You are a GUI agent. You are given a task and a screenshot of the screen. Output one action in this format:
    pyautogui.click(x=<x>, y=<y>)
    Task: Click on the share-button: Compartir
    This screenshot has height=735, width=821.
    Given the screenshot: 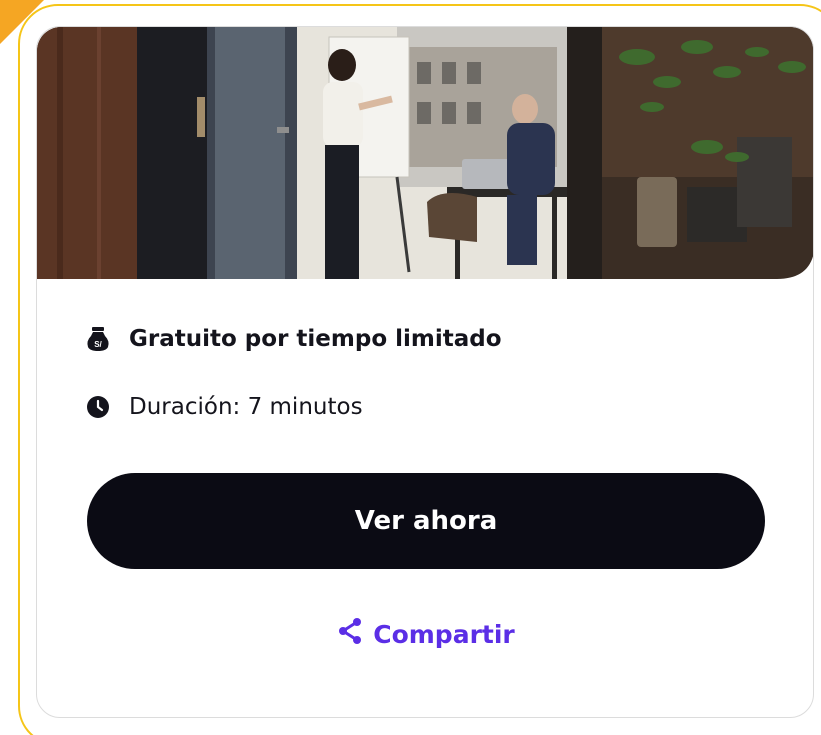 What is the action you would take?
    pyautogui.click(x=425, y=634)
    